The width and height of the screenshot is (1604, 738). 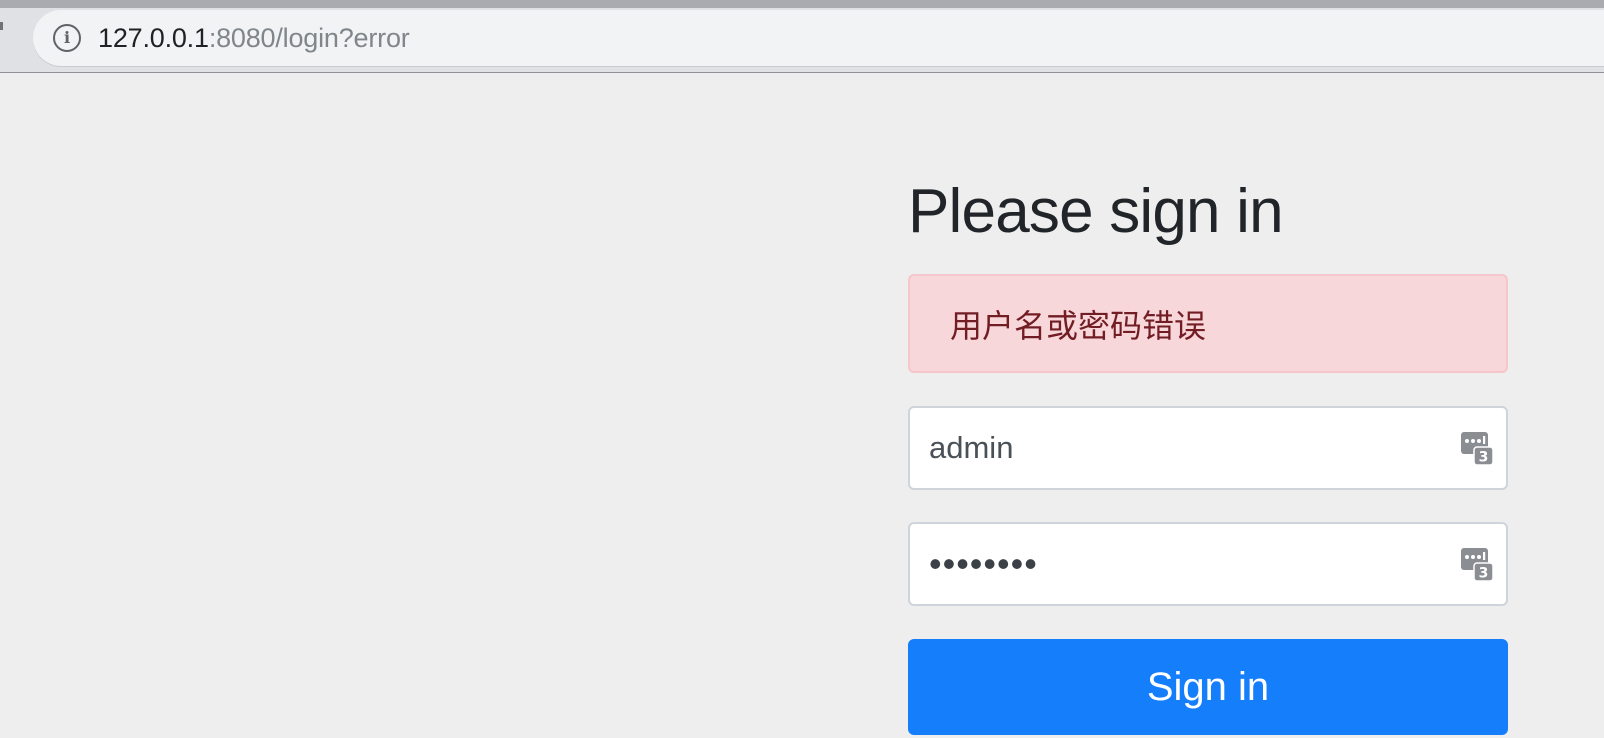 What do you see at coordinates (1185, 564) in the screenshot?
I see `password-input` at bounding box center [1185, 564].